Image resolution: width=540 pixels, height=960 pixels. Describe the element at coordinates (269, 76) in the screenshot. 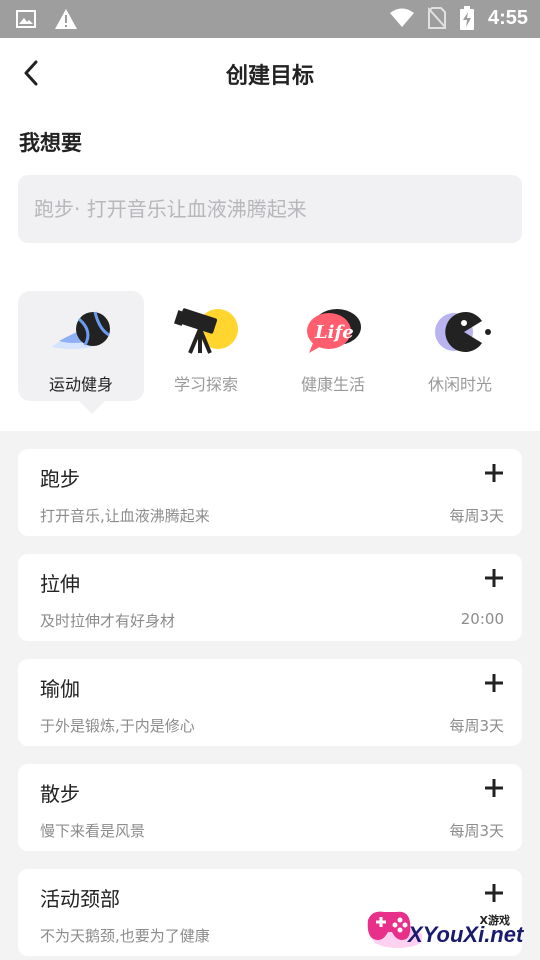

I see `page-title: 创建目标` at that location.